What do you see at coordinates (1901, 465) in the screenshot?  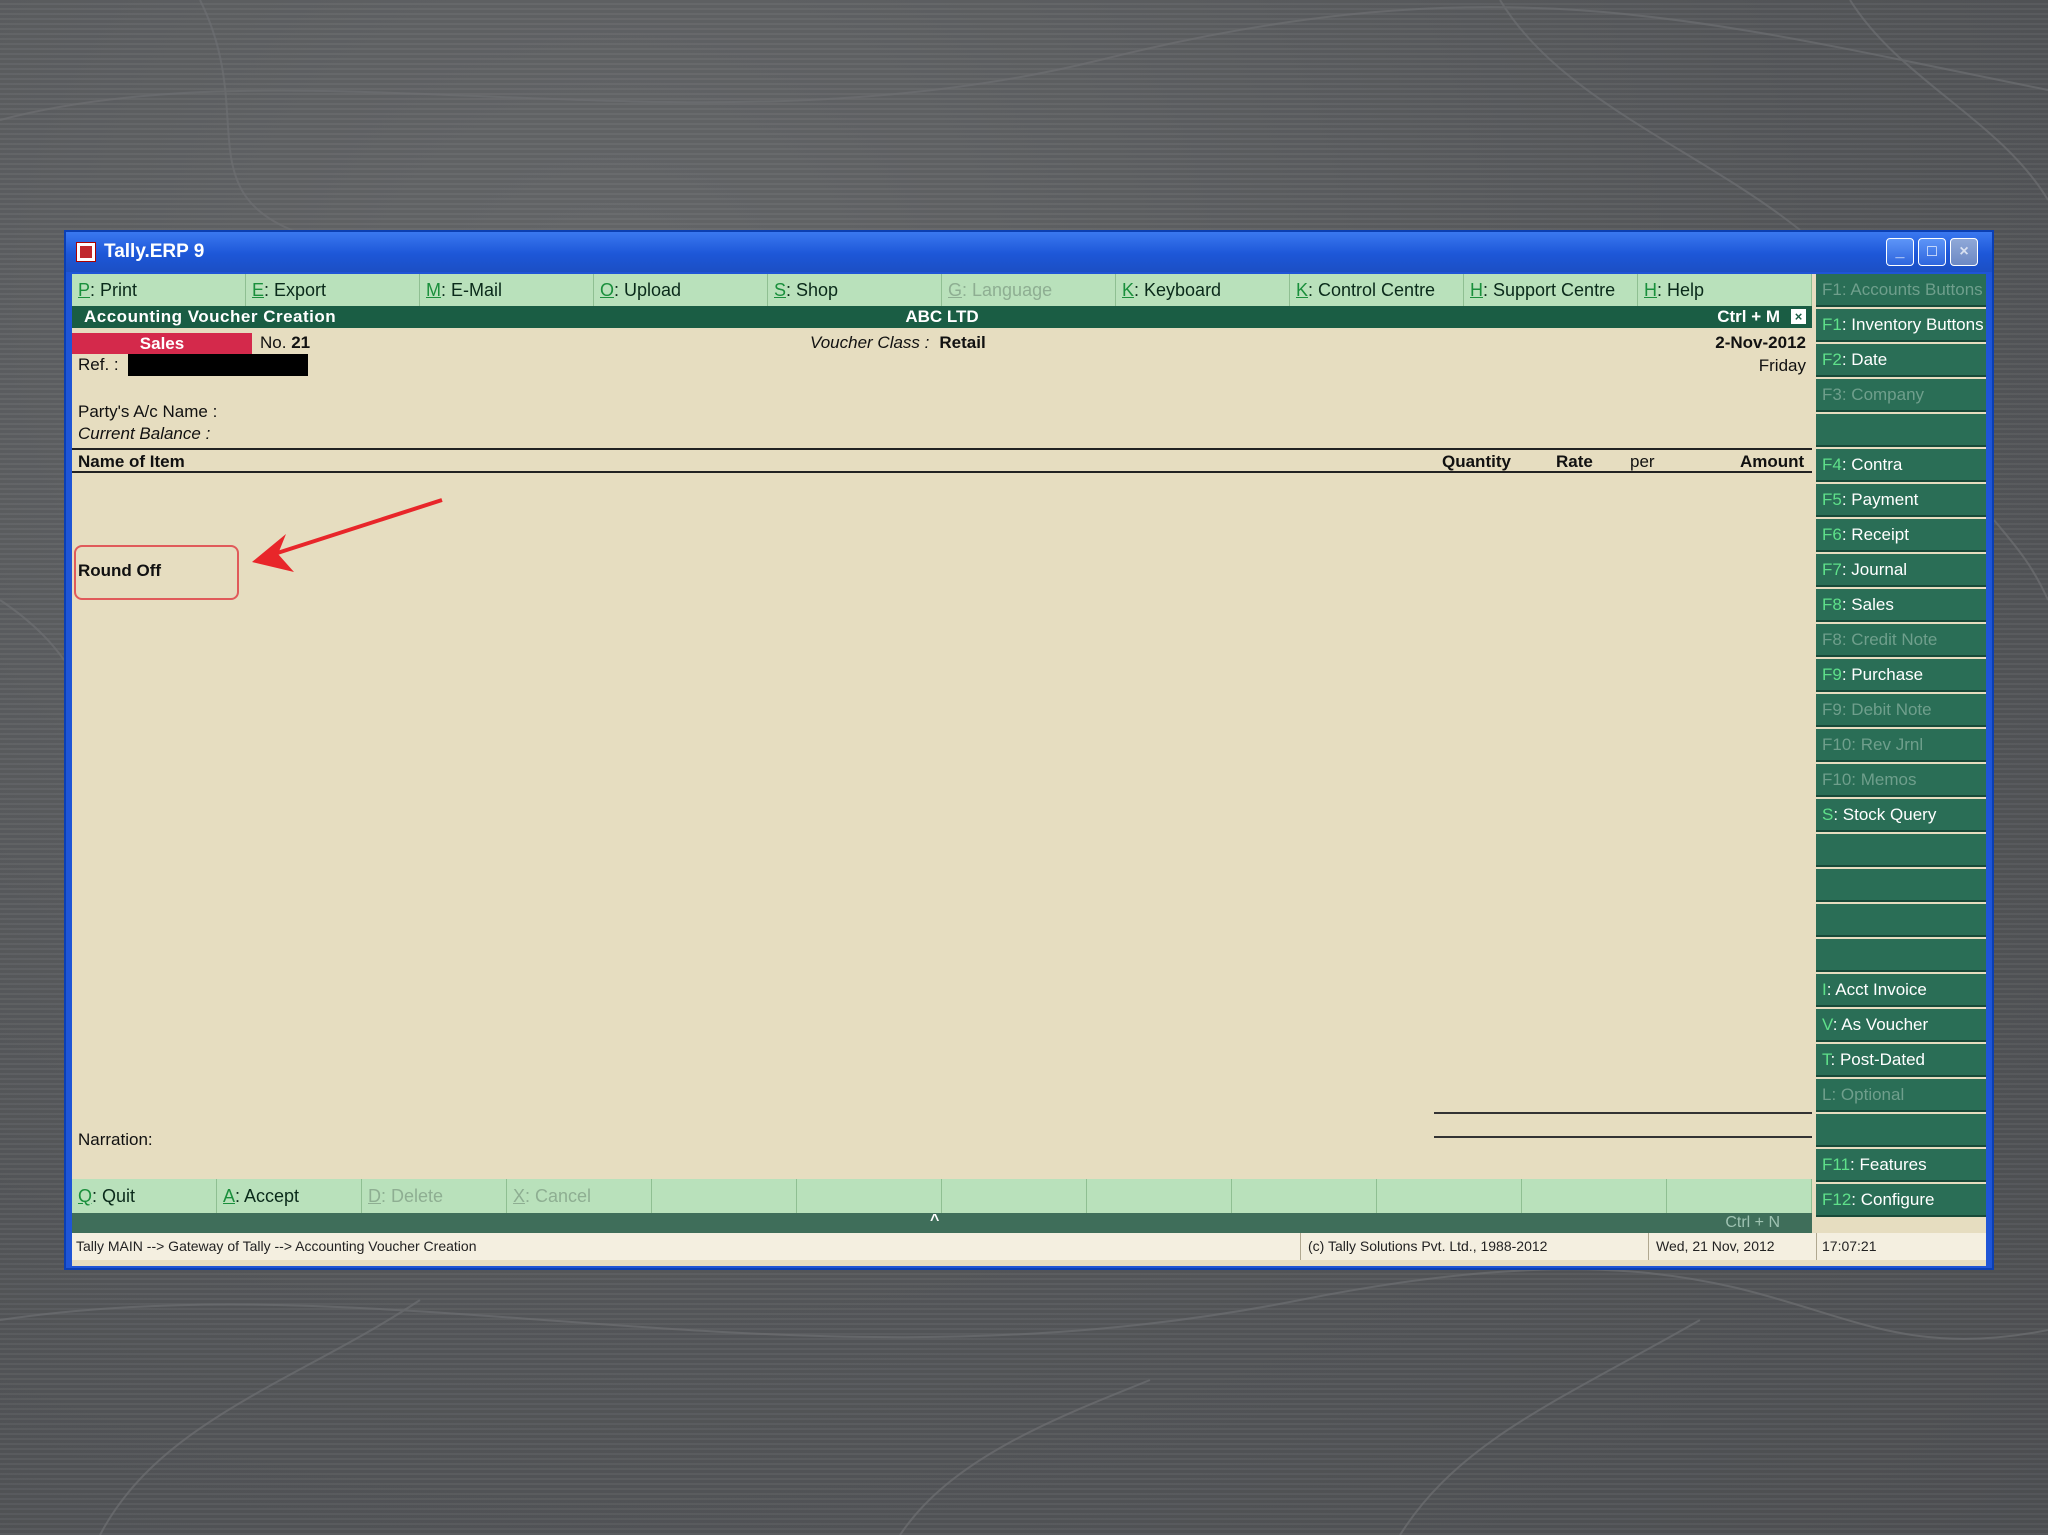 I see `panel-button-contra: F4: Contra` at bounding box center [1901, 465].